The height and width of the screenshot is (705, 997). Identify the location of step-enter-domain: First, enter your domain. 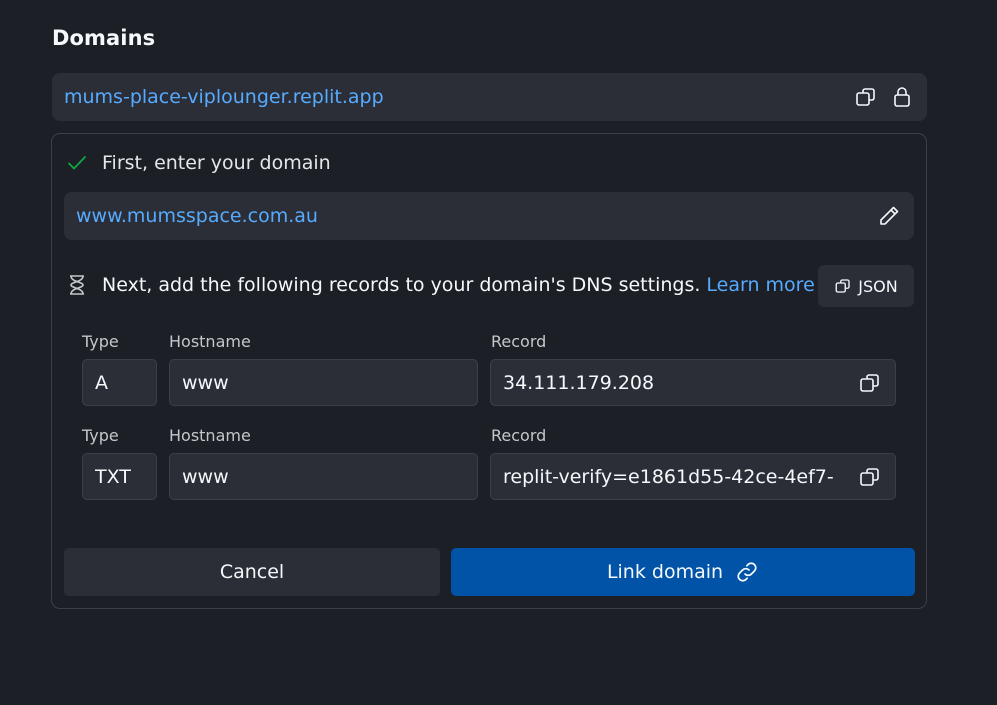
(198, 163).